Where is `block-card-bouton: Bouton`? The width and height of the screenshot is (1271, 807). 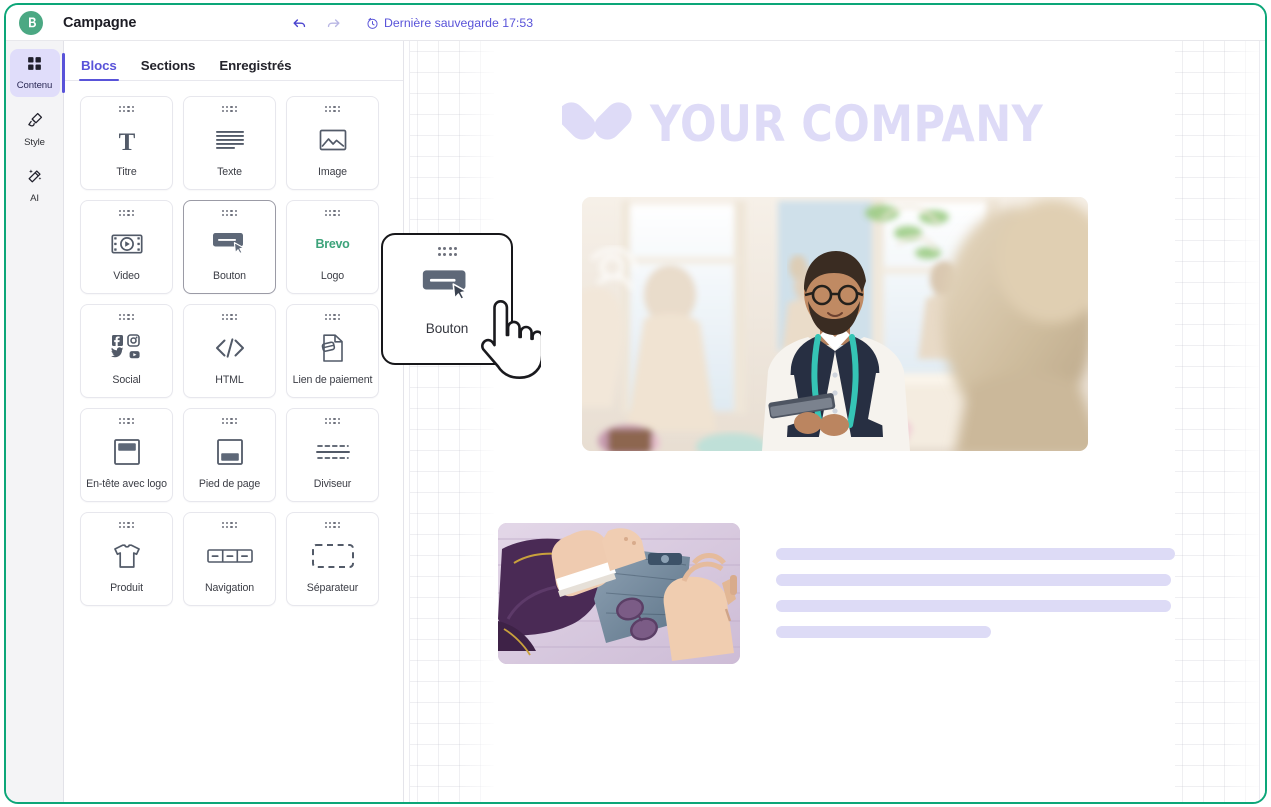
block-card-bouton: Bouton is located at coordinates (229, 247).